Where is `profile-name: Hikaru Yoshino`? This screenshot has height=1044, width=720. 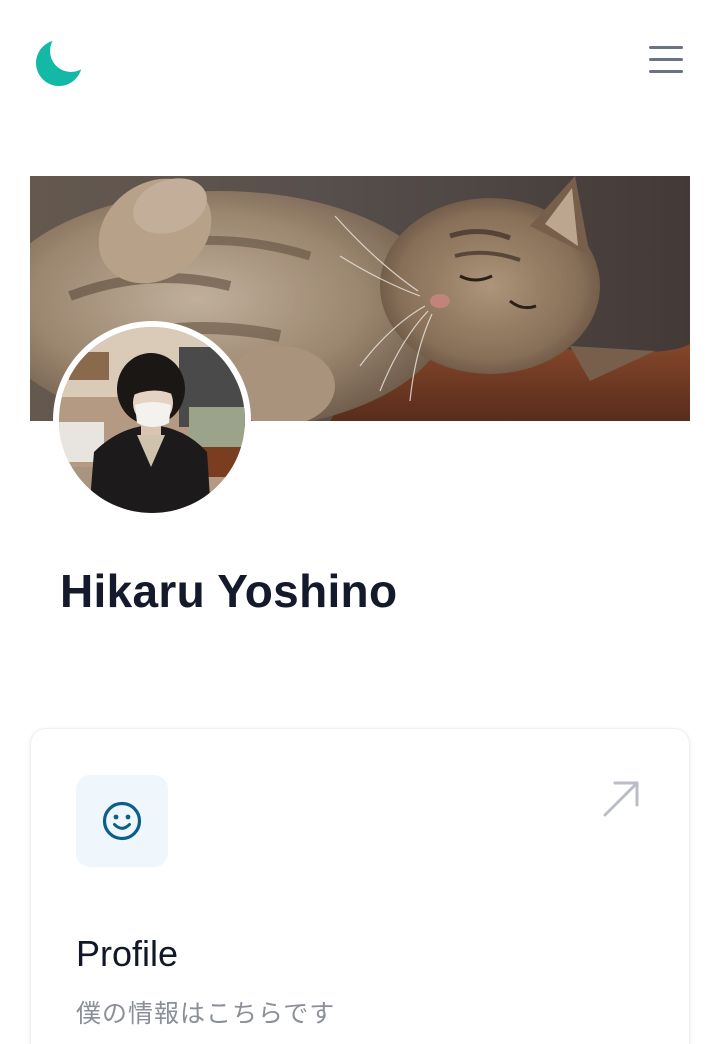 profile-name: Hikaru Yoshino is located at coordinates (229, 591).